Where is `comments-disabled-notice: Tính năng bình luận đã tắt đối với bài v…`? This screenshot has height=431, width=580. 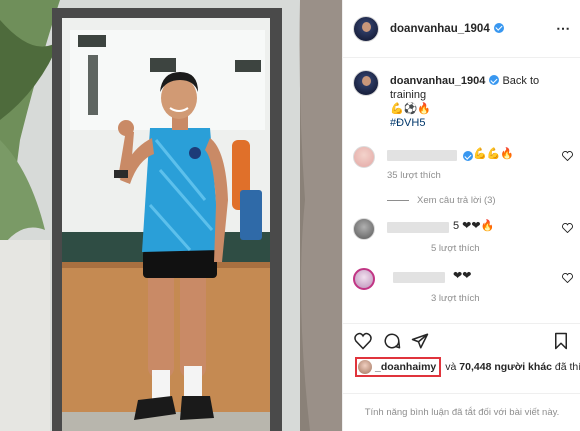 comments-disabled-notice: Tính năng bình luận đã tắt đối với bài v… is located at coordinates (461, 412).